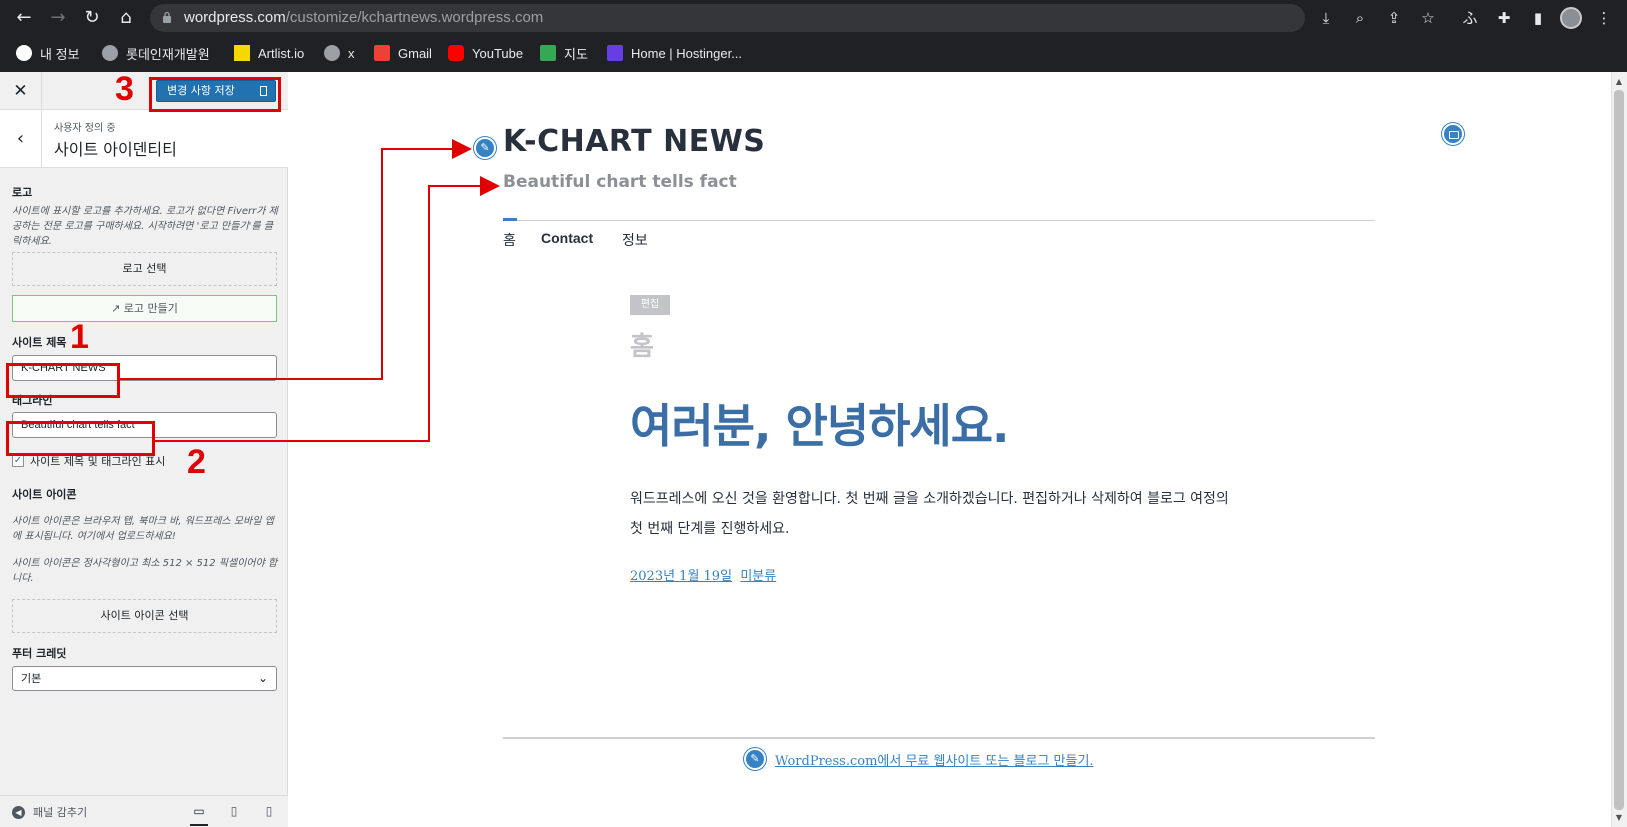 This screenshot has height=827, width=1627. I want to click on nav-item-home: 홈, so click(509, 240).